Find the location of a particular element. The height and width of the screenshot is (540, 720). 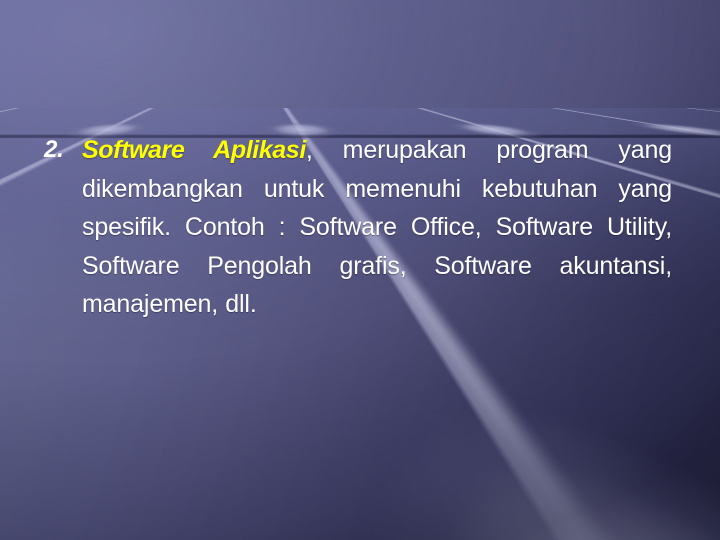

list-item-last-line: manajemen, dll. is located at coordinates (169, 304).